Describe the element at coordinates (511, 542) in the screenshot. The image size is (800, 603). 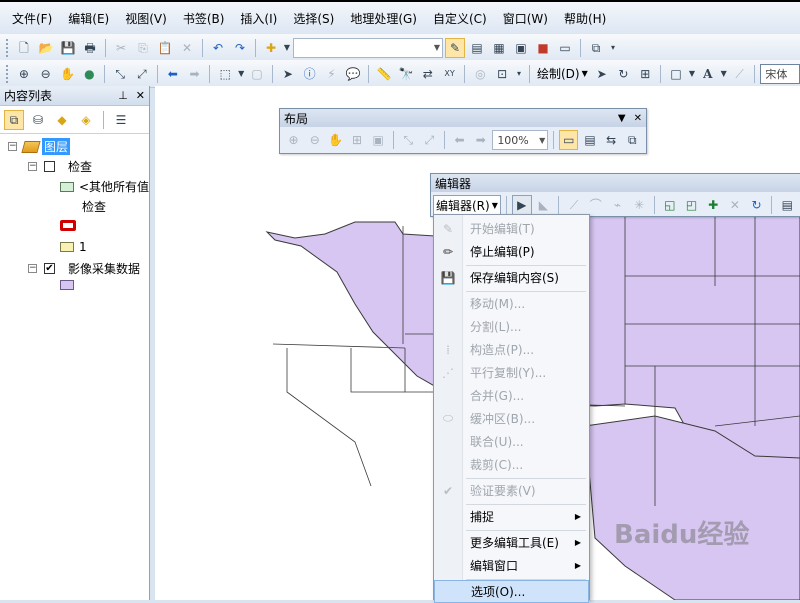
I see `menu-item-more-editing-tools: 更多编辑工具(E) ▶` at that location.